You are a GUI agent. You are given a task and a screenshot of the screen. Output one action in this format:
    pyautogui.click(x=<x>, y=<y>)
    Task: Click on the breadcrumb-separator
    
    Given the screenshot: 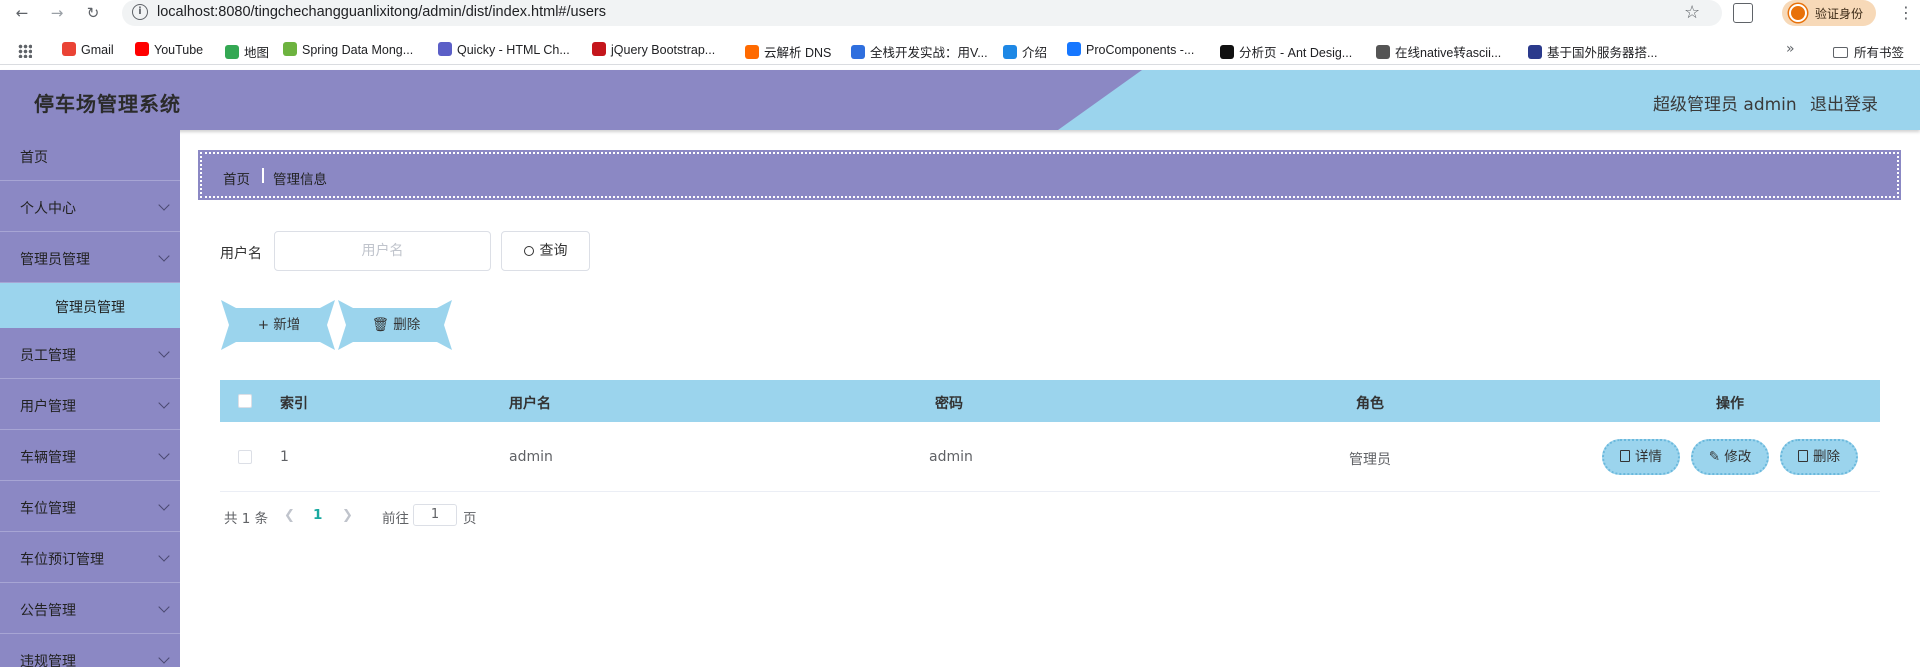 What is the action you would take?
    pyautogui.click(x=263, y=175)
    